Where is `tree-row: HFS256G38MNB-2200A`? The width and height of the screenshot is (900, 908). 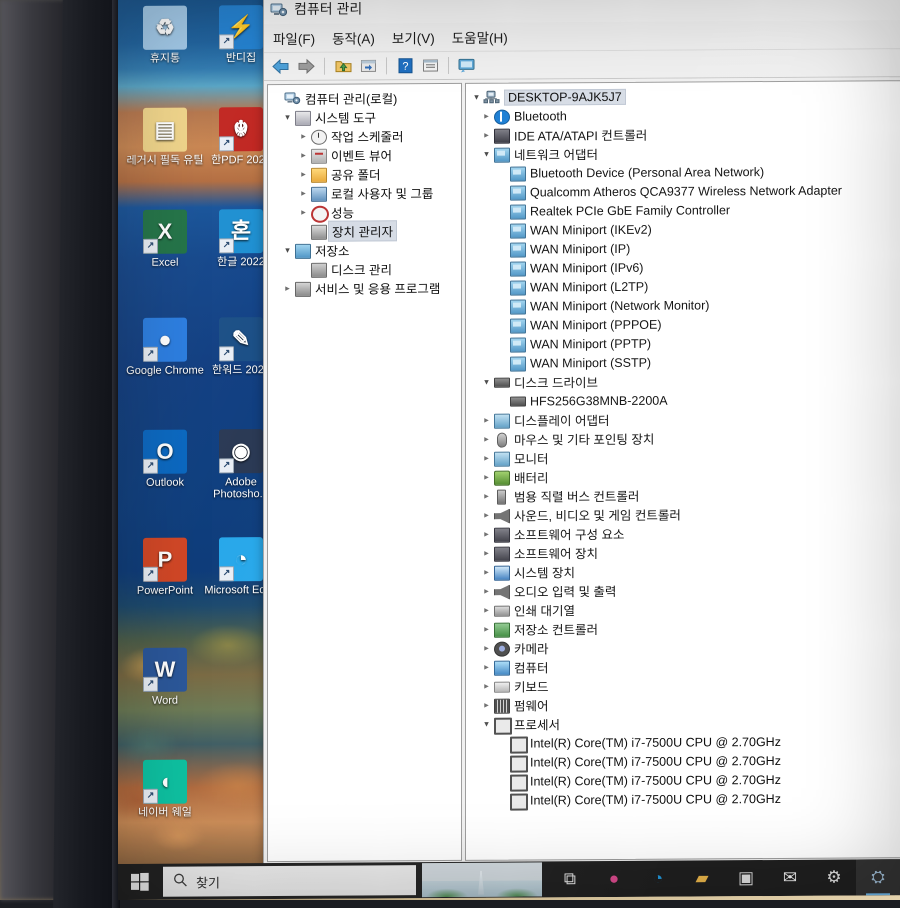
tree-row: HFS256G38MNB-2200A is located at coordinates (685, 400).